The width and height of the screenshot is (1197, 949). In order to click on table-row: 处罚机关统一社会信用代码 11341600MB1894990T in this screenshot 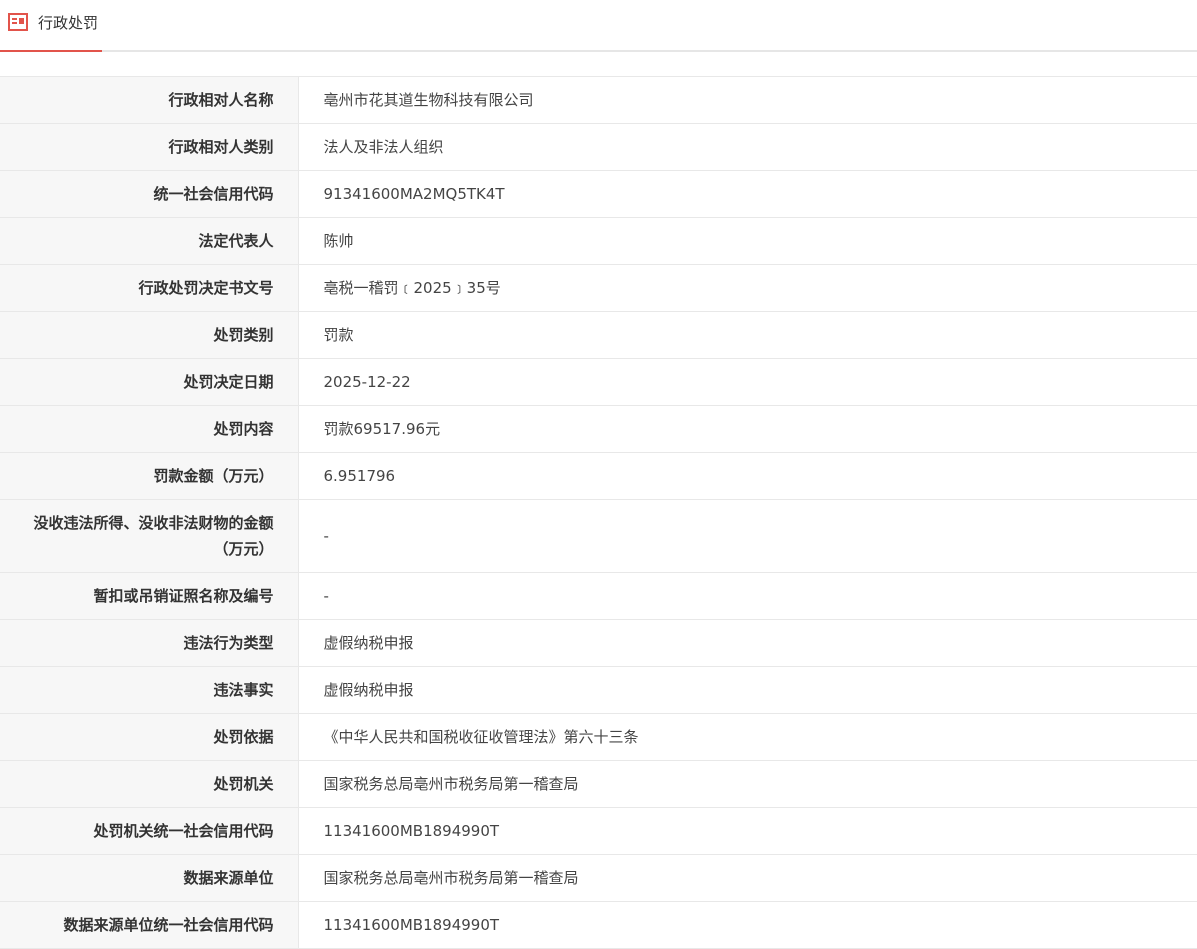, I will do `click(598, 831)`.